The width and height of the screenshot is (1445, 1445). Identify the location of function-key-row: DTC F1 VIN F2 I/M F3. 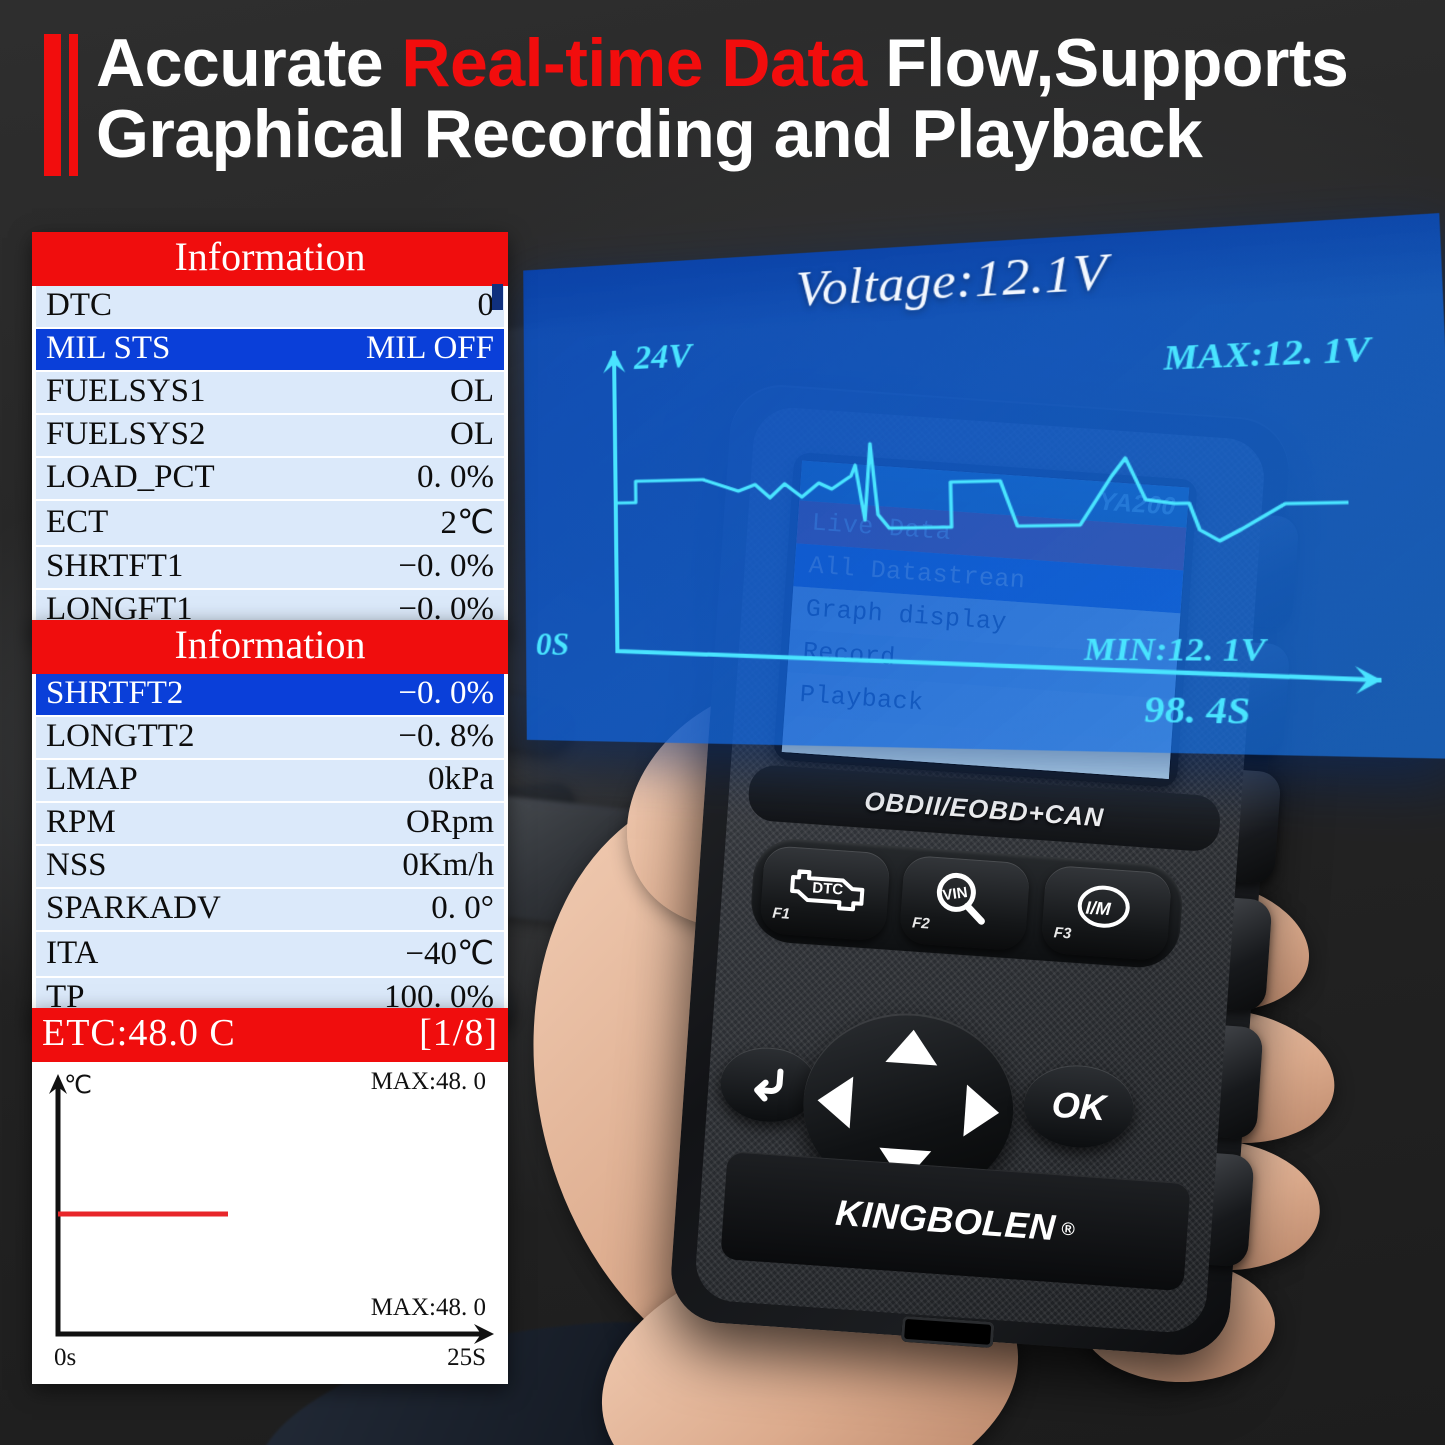
(966, 903).